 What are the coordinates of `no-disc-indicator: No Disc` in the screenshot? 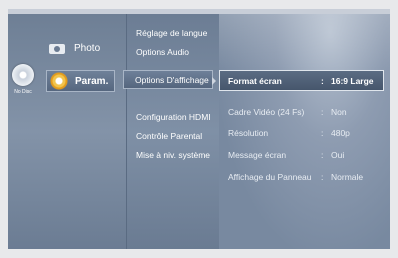 It's located at (23, 82).